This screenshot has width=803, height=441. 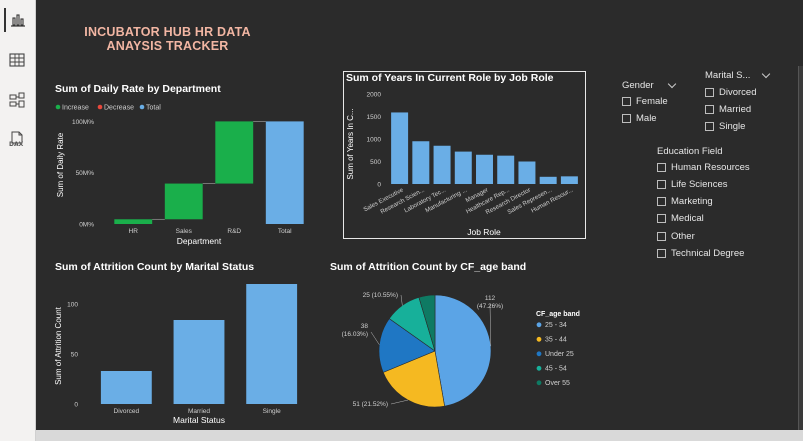 I want to click on x-tick-label: Single, so click(x=272, y=411).